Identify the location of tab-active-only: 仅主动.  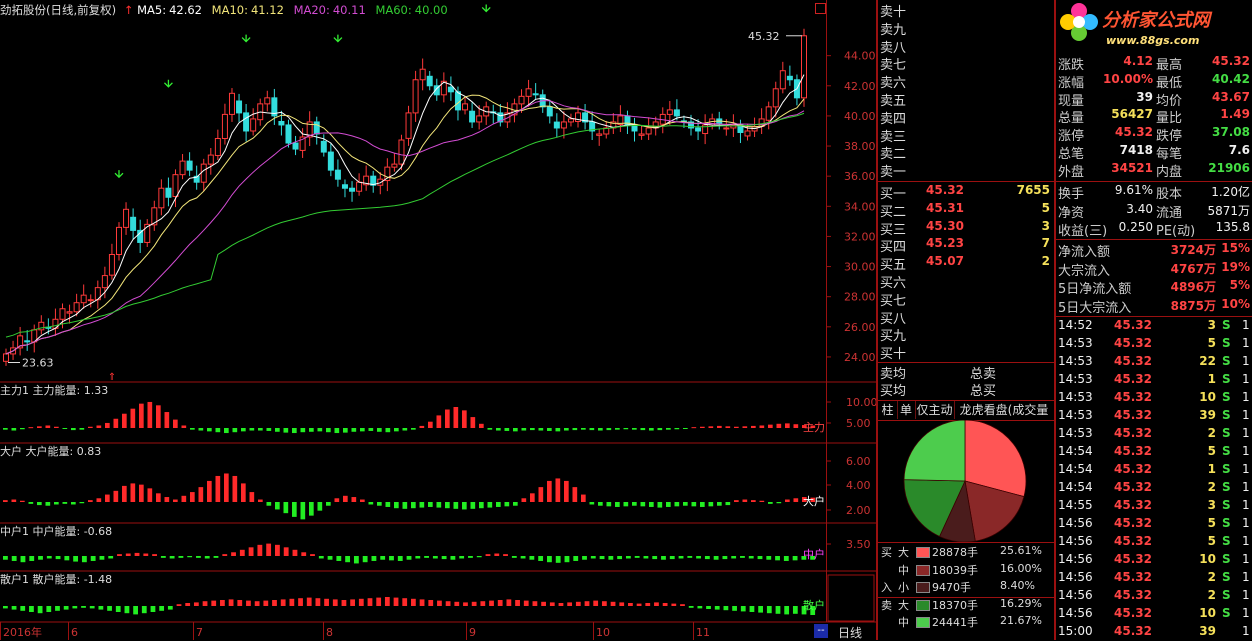
(935, 410).